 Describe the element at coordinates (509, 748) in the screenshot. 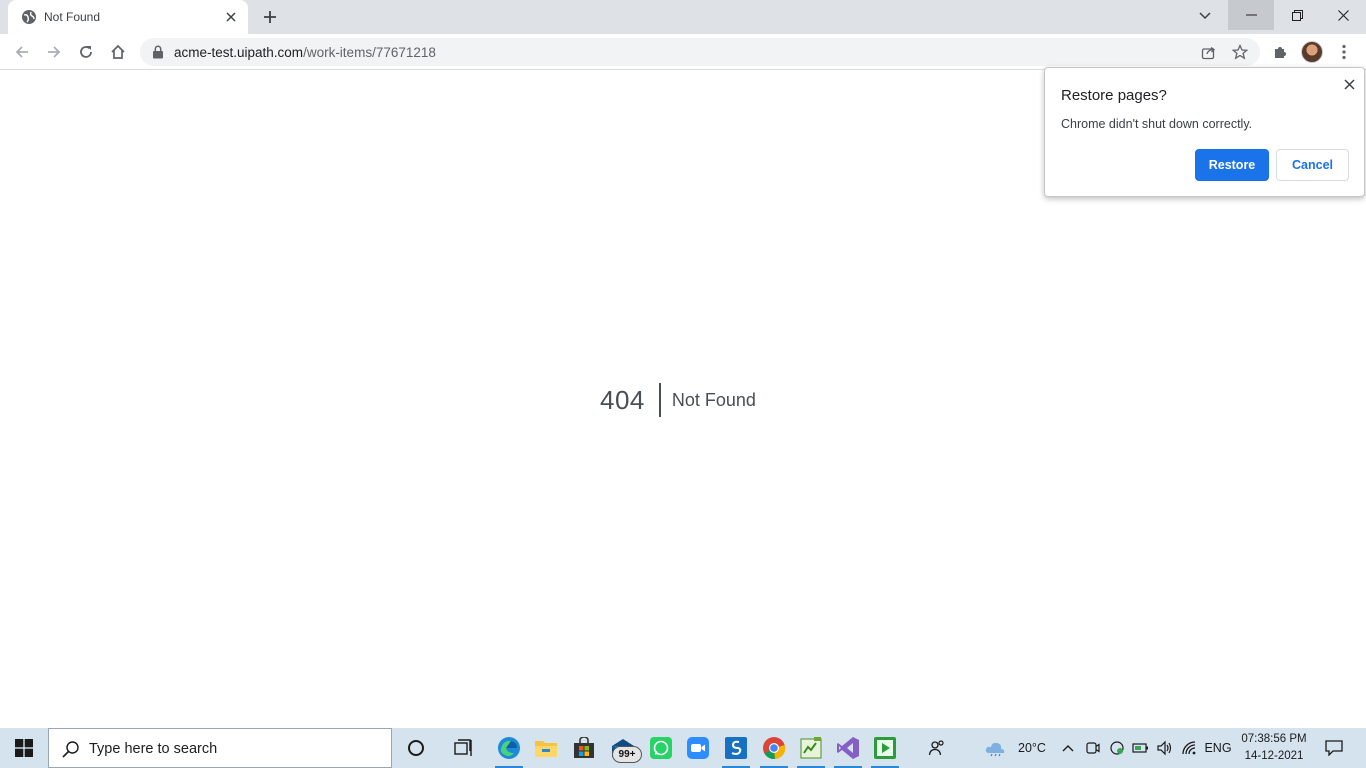

I see `edge-icon` at that location.